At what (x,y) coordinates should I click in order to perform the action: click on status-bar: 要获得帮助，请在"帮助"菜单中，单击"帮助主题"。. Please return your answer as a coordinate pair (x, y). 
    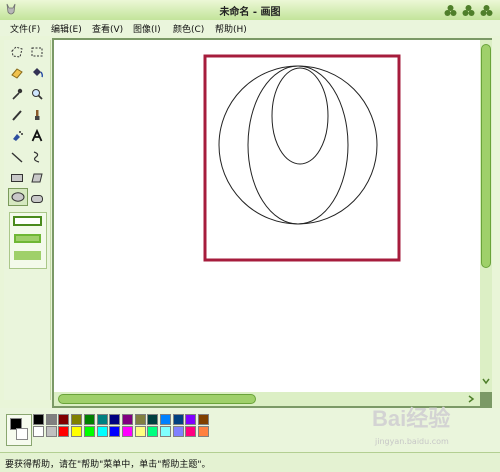
    Looking at the image, I should click on (250, 462).